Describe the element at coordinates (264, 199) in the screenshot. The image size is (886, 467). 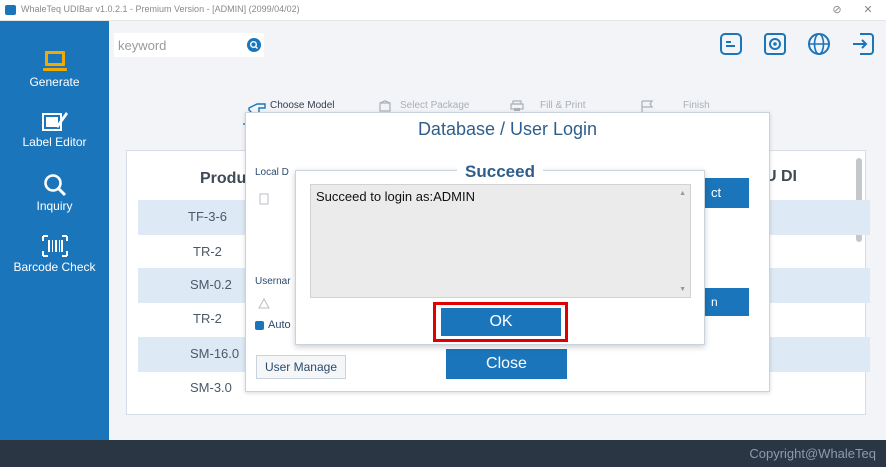
I see `database-icon` at that location.